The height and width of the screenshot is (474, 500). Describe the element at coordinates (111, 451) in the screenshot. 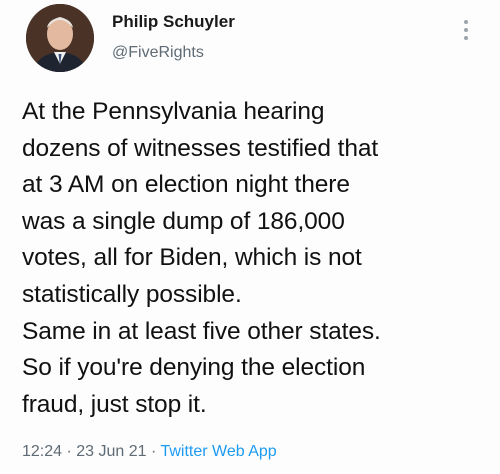

I see `tweet-date: 23 Jun 21` at that location.